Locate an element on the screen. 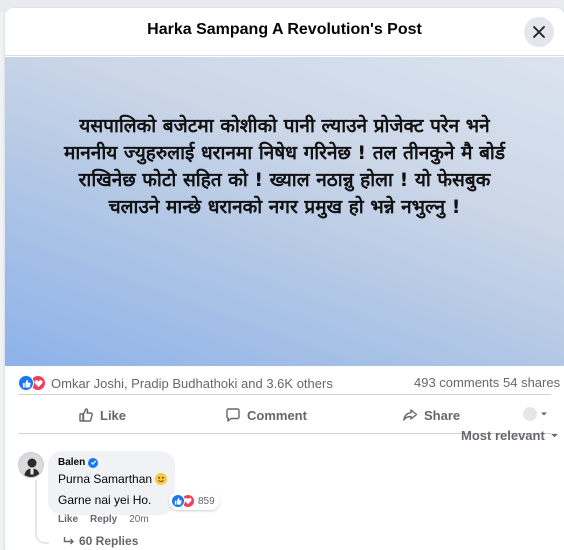 Image resolution: width=564 pixels, height=550 pixels. comment-author: Balen is located at coordinates (78, 462).